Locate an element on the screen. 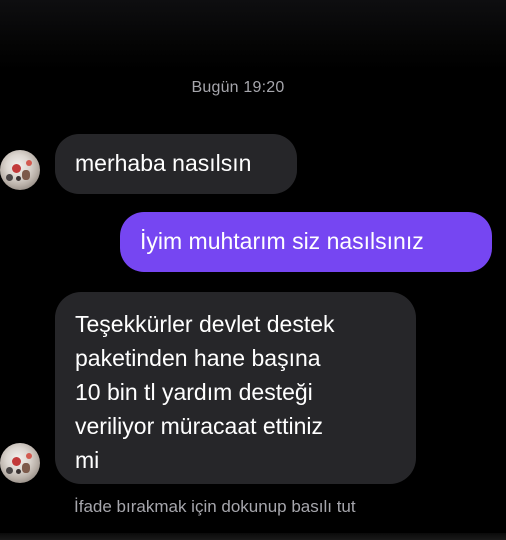 This screenshot has width=506, height=540. message-text-line: 10 bin tl yardım desteği is located at coordinates (194, 392).